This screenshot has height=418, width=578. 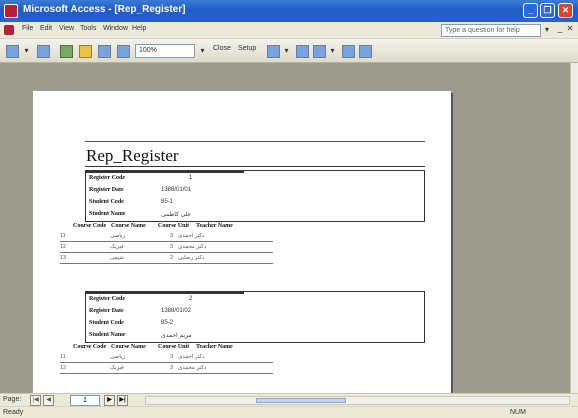 I want to click on new-object-icon, so click(x=319, y=51).